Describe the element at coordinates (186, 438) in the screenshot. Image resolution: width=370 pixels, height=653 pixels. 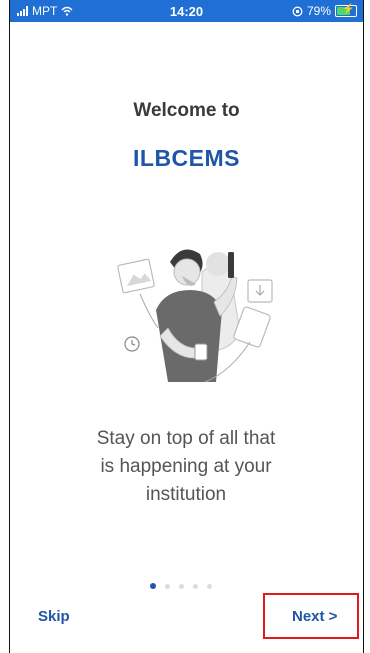
I see `tagline-line-1: Stay on top of all that` at that location.